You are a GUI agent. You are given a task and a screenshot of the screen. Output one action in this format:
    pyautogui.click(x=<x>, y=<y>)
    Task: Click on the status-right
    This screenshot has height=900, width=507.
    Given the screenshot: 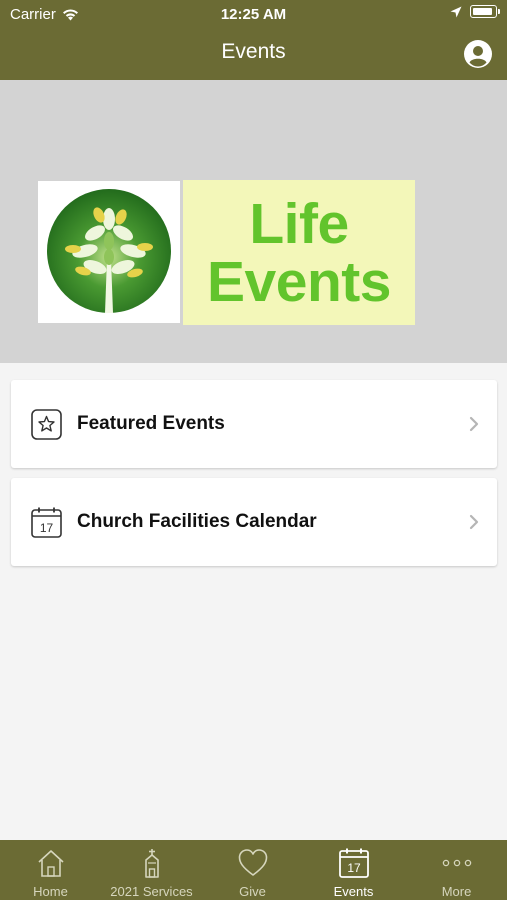 What is the action you would take?
    pyautogui.click(x=475, y=11)
    